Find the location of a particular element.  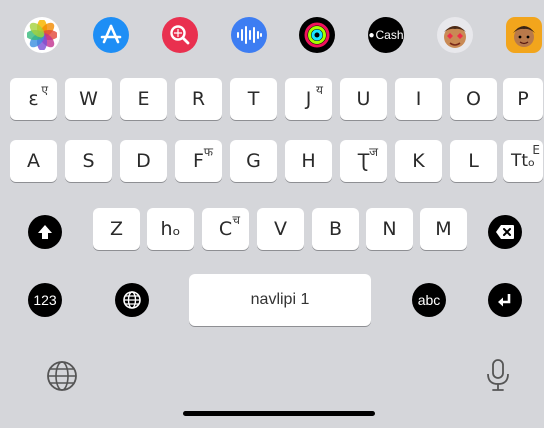

home-indicator is located at coordinates (279, 413).